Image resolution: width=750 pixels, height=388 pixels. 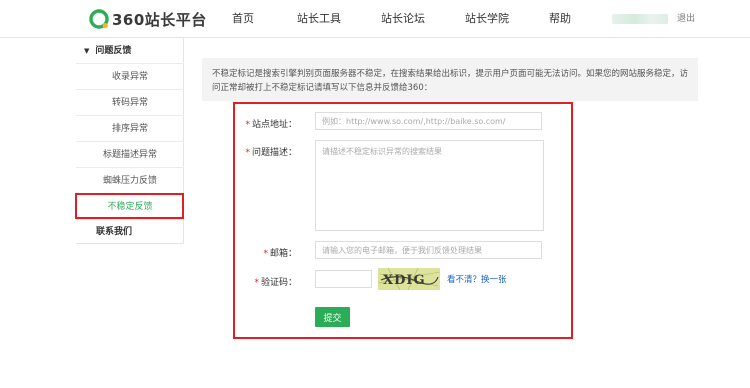 I want to click on site-logo: 360站长平台, so click(x=147, y=19).